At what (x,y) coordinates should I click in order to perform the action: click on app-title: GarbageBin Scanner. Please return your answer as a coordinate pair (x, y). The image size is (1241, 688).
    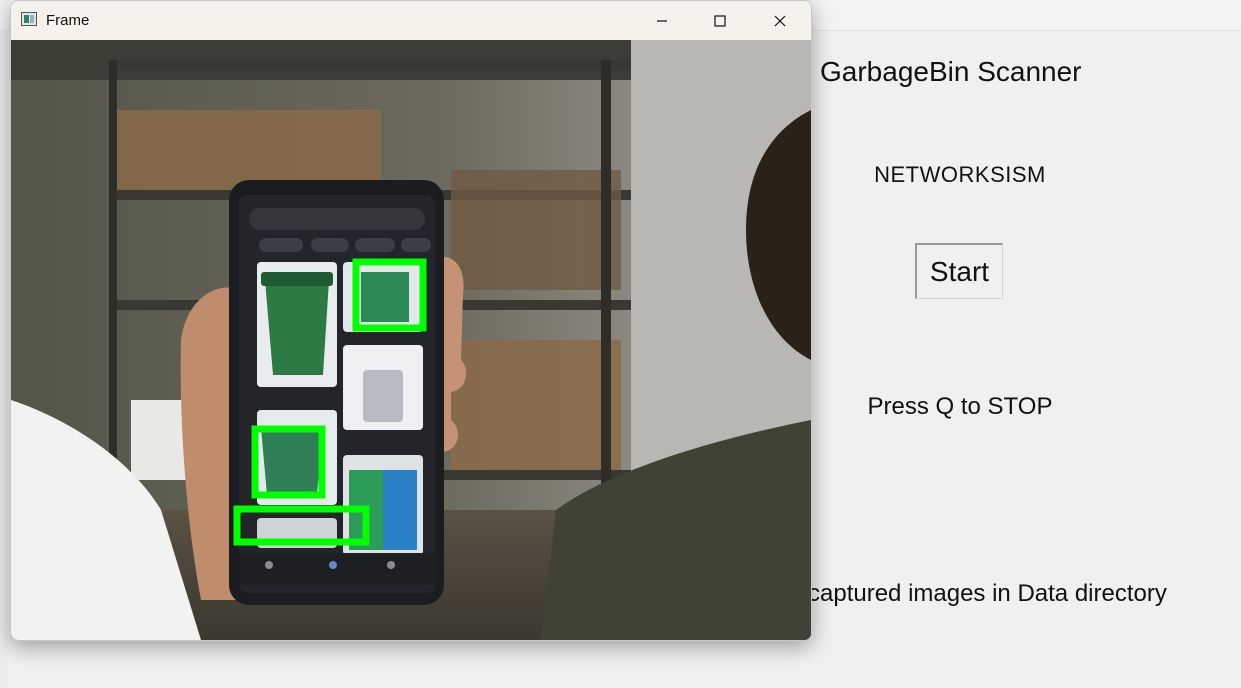
    Looking at the image, I should click on (951, 71).